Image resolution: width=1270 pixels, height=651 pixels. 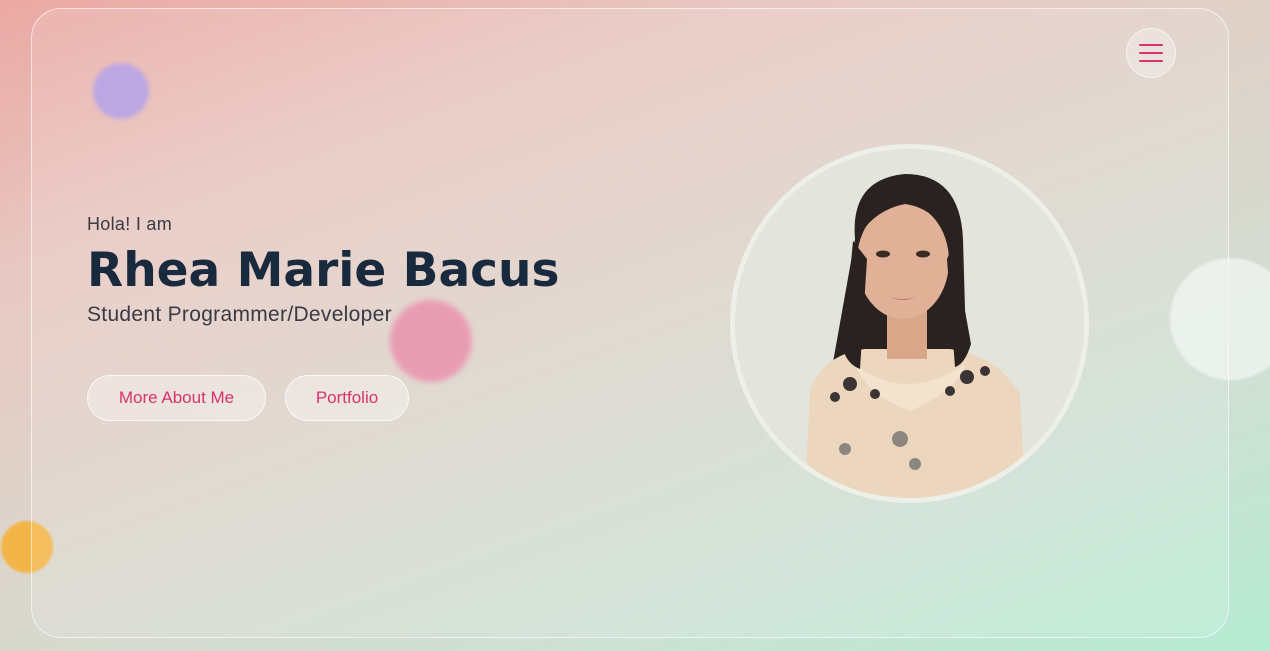 What do you see at coordinates (130, 224) in the screenshot?
I see `greeting-text: Hola! I am` at bounding box center [130, 224].